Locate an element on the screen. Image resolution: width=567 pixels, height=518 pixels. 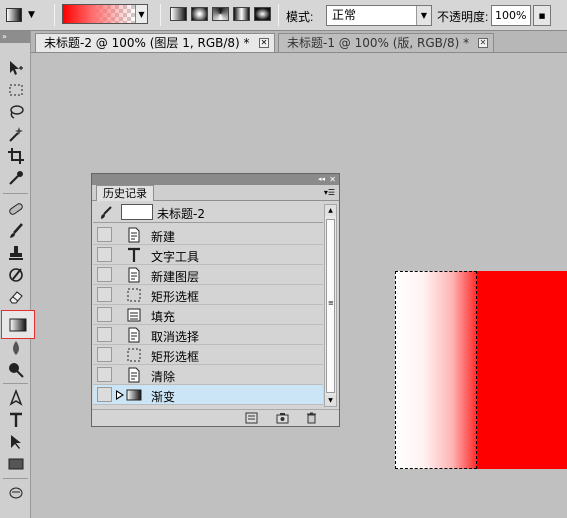
history-state-row: 填充 is located at coordinates (208, 315).